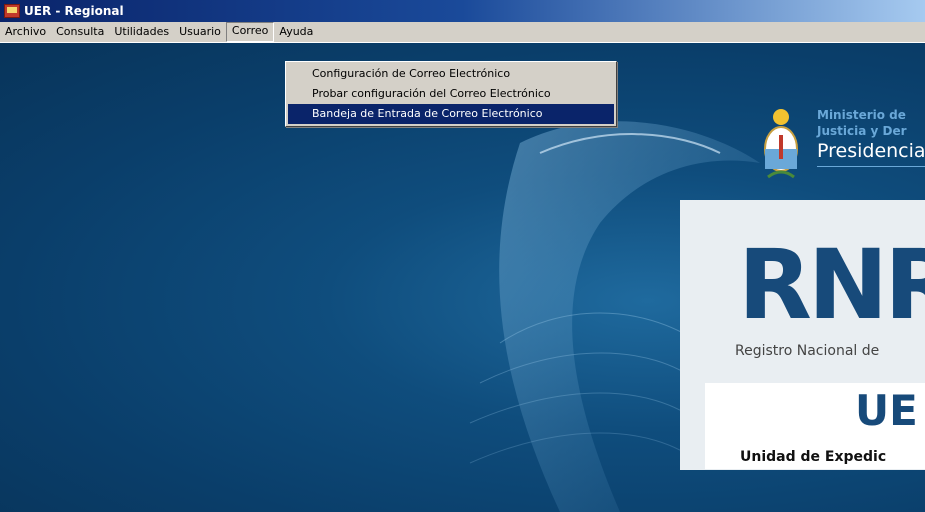 This screenshot has height=512, width=925. I want to click on menu-correo: Correo, so click(250, 32).